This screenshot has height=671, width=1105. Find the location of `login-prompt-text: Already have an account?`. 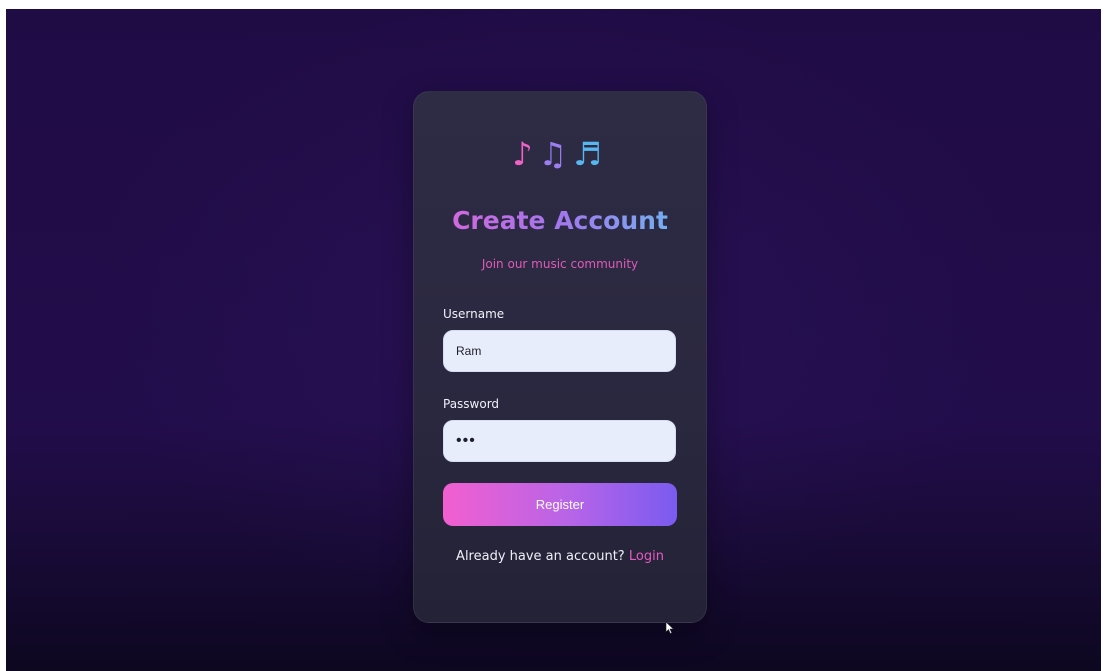

login-prompt-text: Already have an account? is located at coordinates (540, 556).